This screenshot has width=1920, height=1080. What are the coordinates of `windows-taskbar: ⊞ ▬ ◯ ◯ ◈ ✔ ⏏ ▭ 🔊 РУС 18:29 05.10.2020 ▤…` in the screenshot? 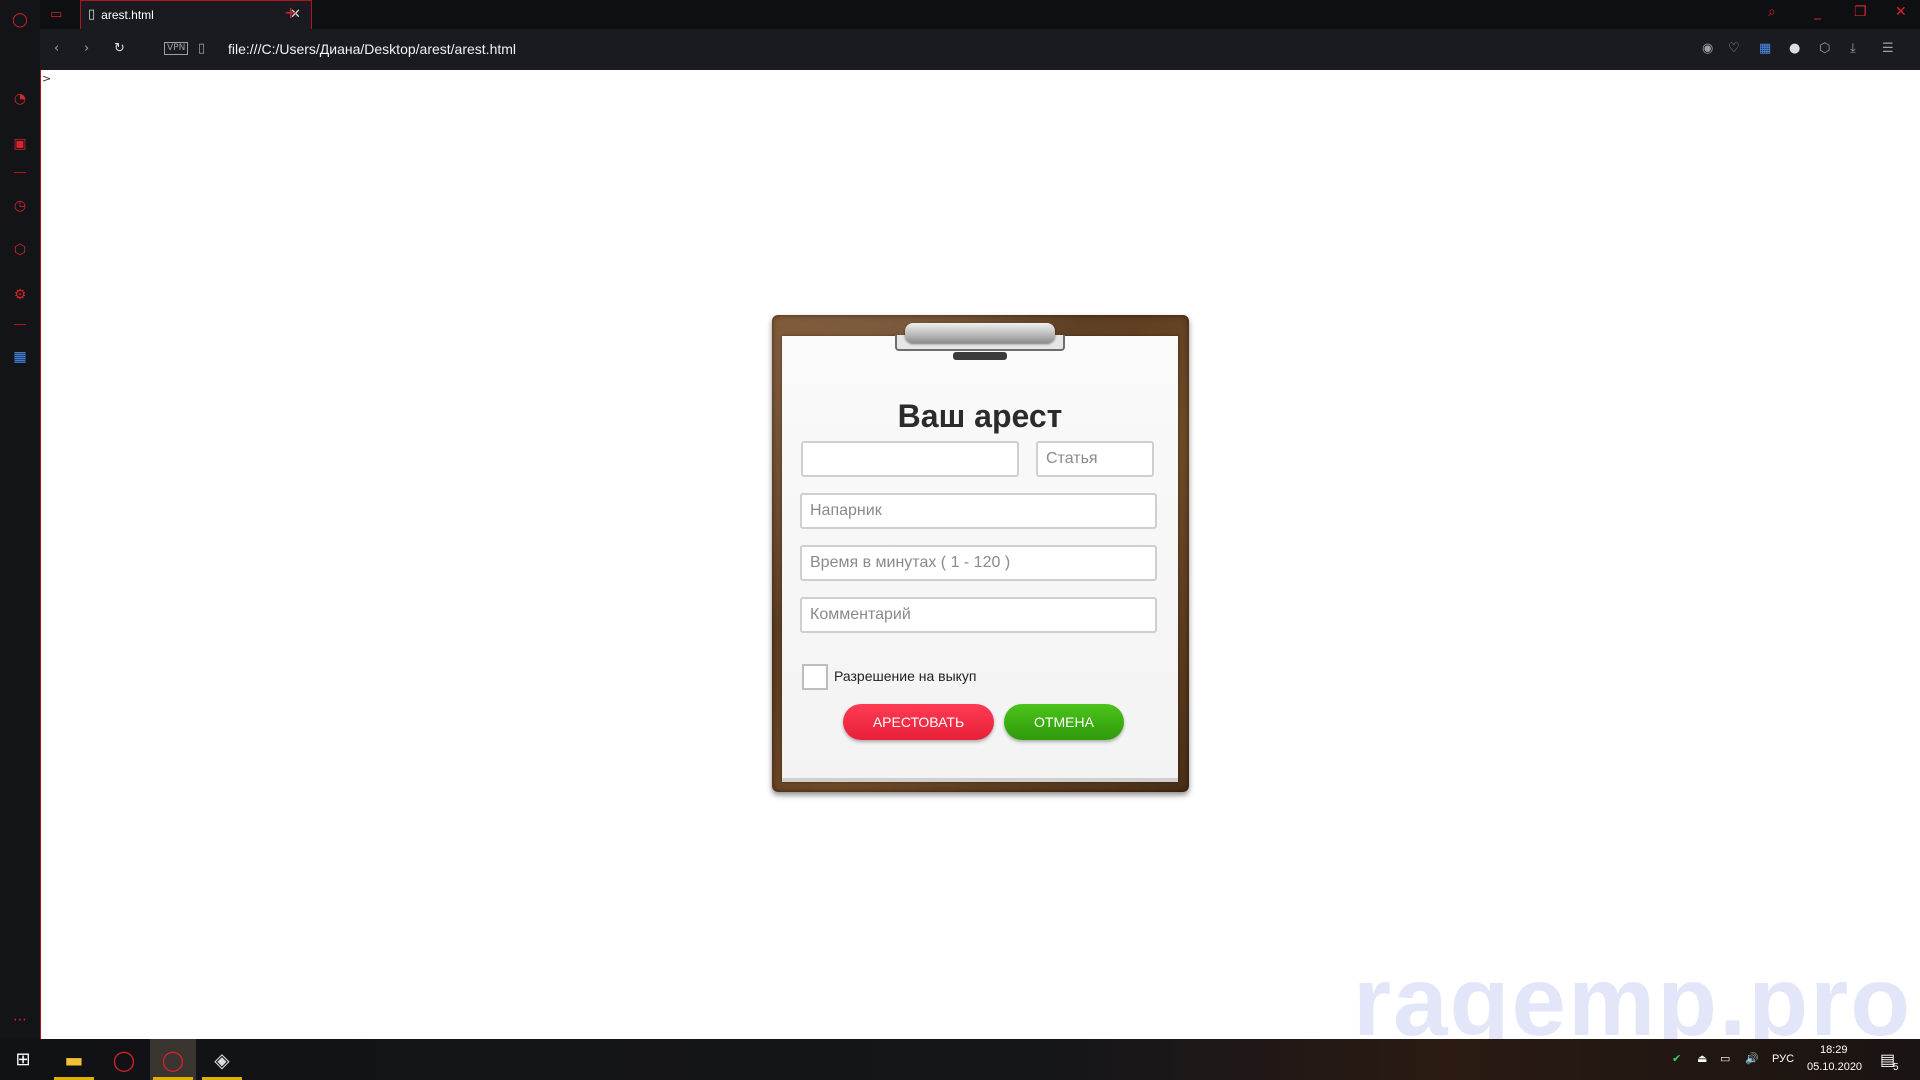 It's located at (960, 1059).